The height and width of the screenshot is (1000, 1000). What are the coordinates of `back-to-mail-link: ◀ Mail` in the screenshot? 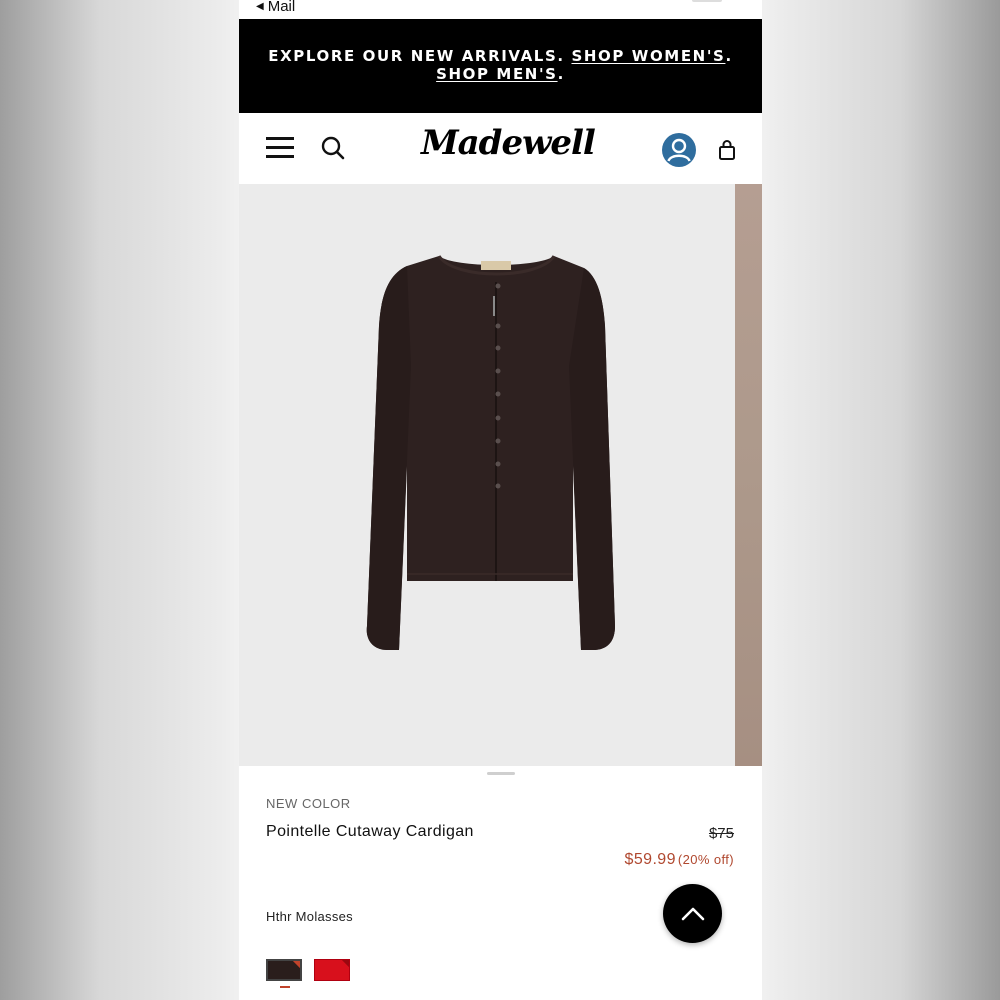 It's located at (275, 7).